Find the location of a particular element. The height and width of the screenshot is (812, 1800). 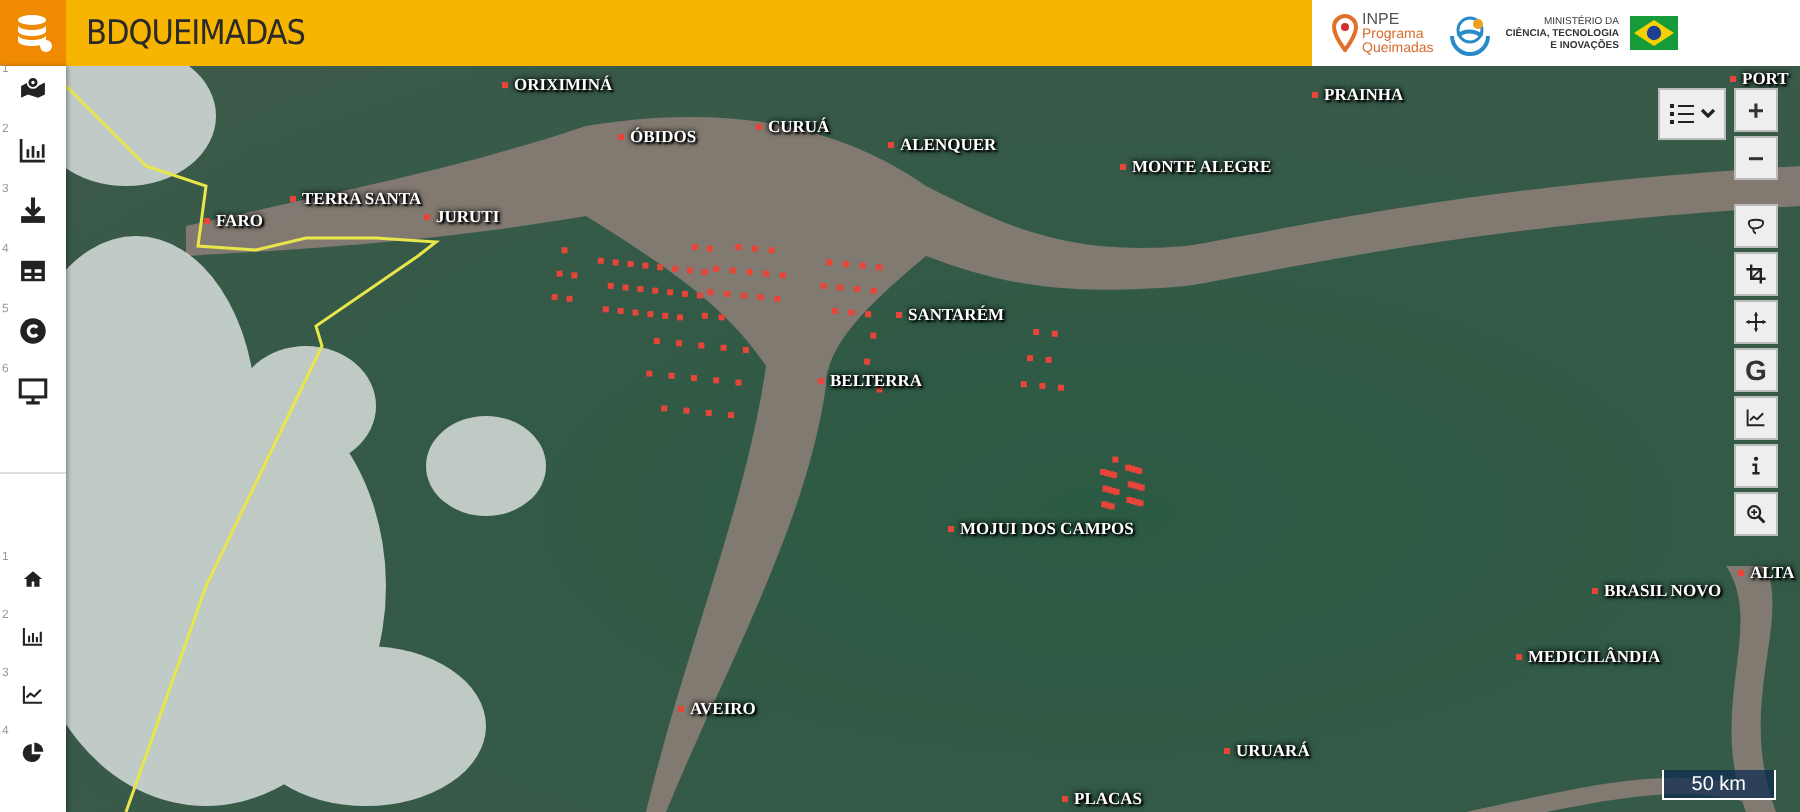

info-tool-button is located at coordinates (1756, 466).